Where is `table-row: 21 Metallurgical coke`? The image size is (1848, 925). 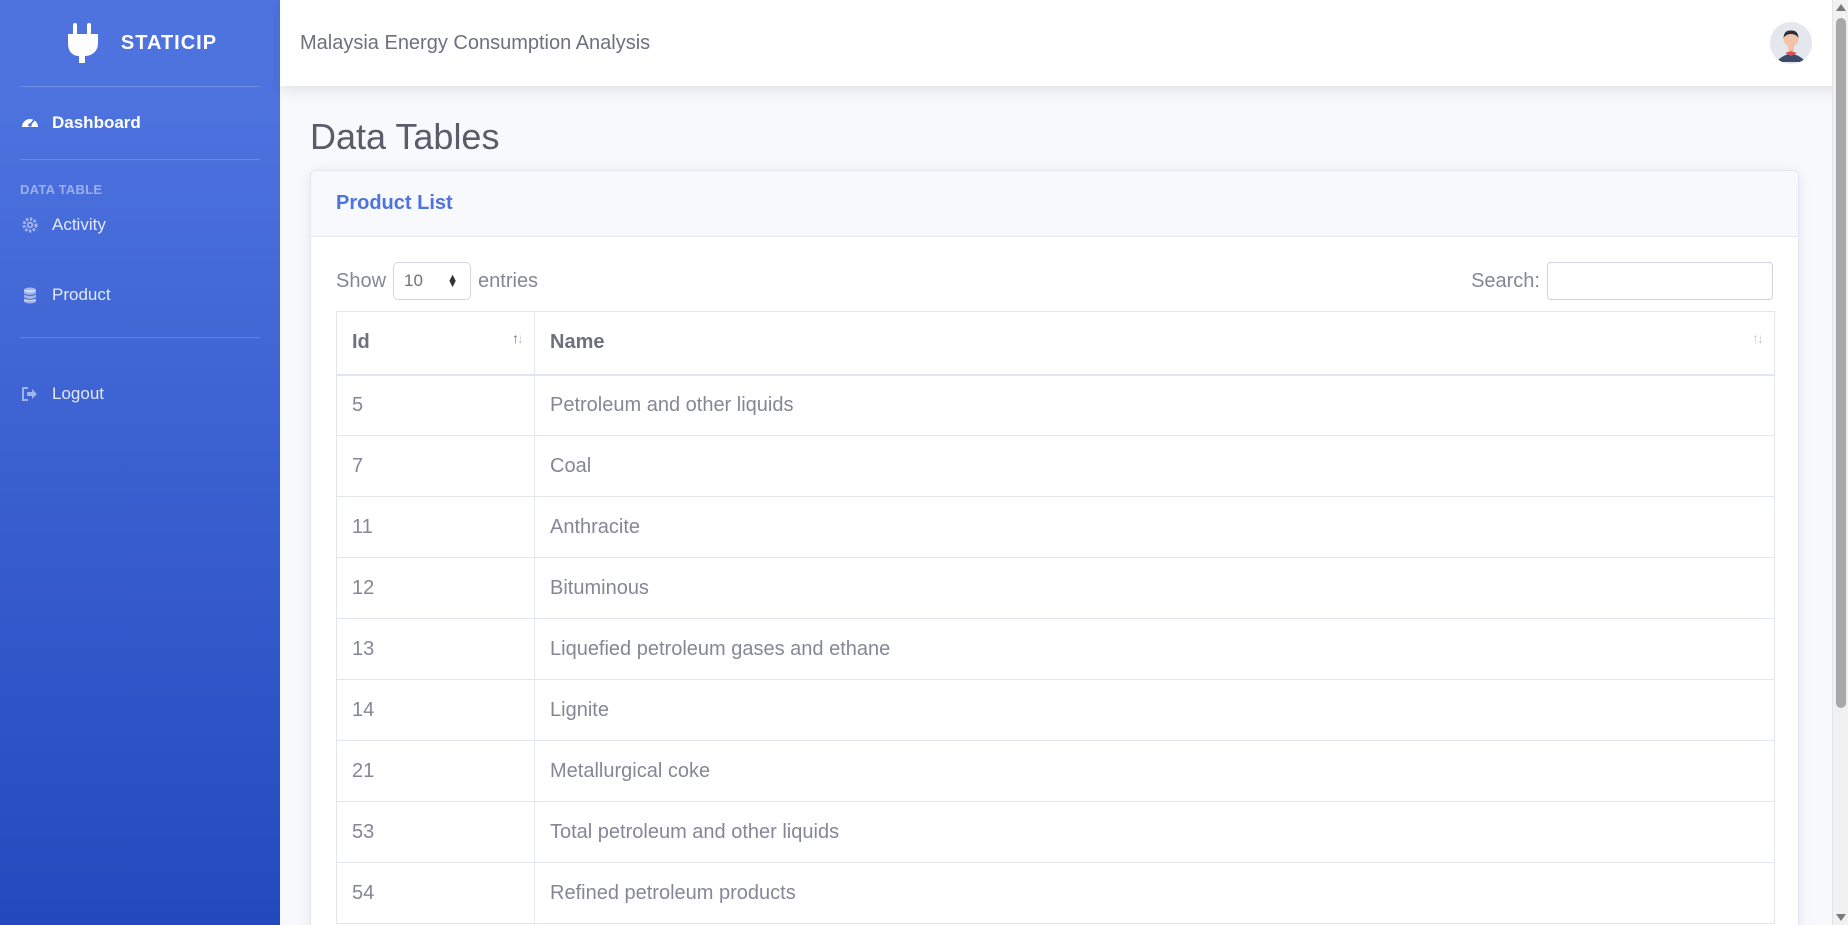
table-row: 21 Metallurgical coke is located at coordinates (1055, 771).